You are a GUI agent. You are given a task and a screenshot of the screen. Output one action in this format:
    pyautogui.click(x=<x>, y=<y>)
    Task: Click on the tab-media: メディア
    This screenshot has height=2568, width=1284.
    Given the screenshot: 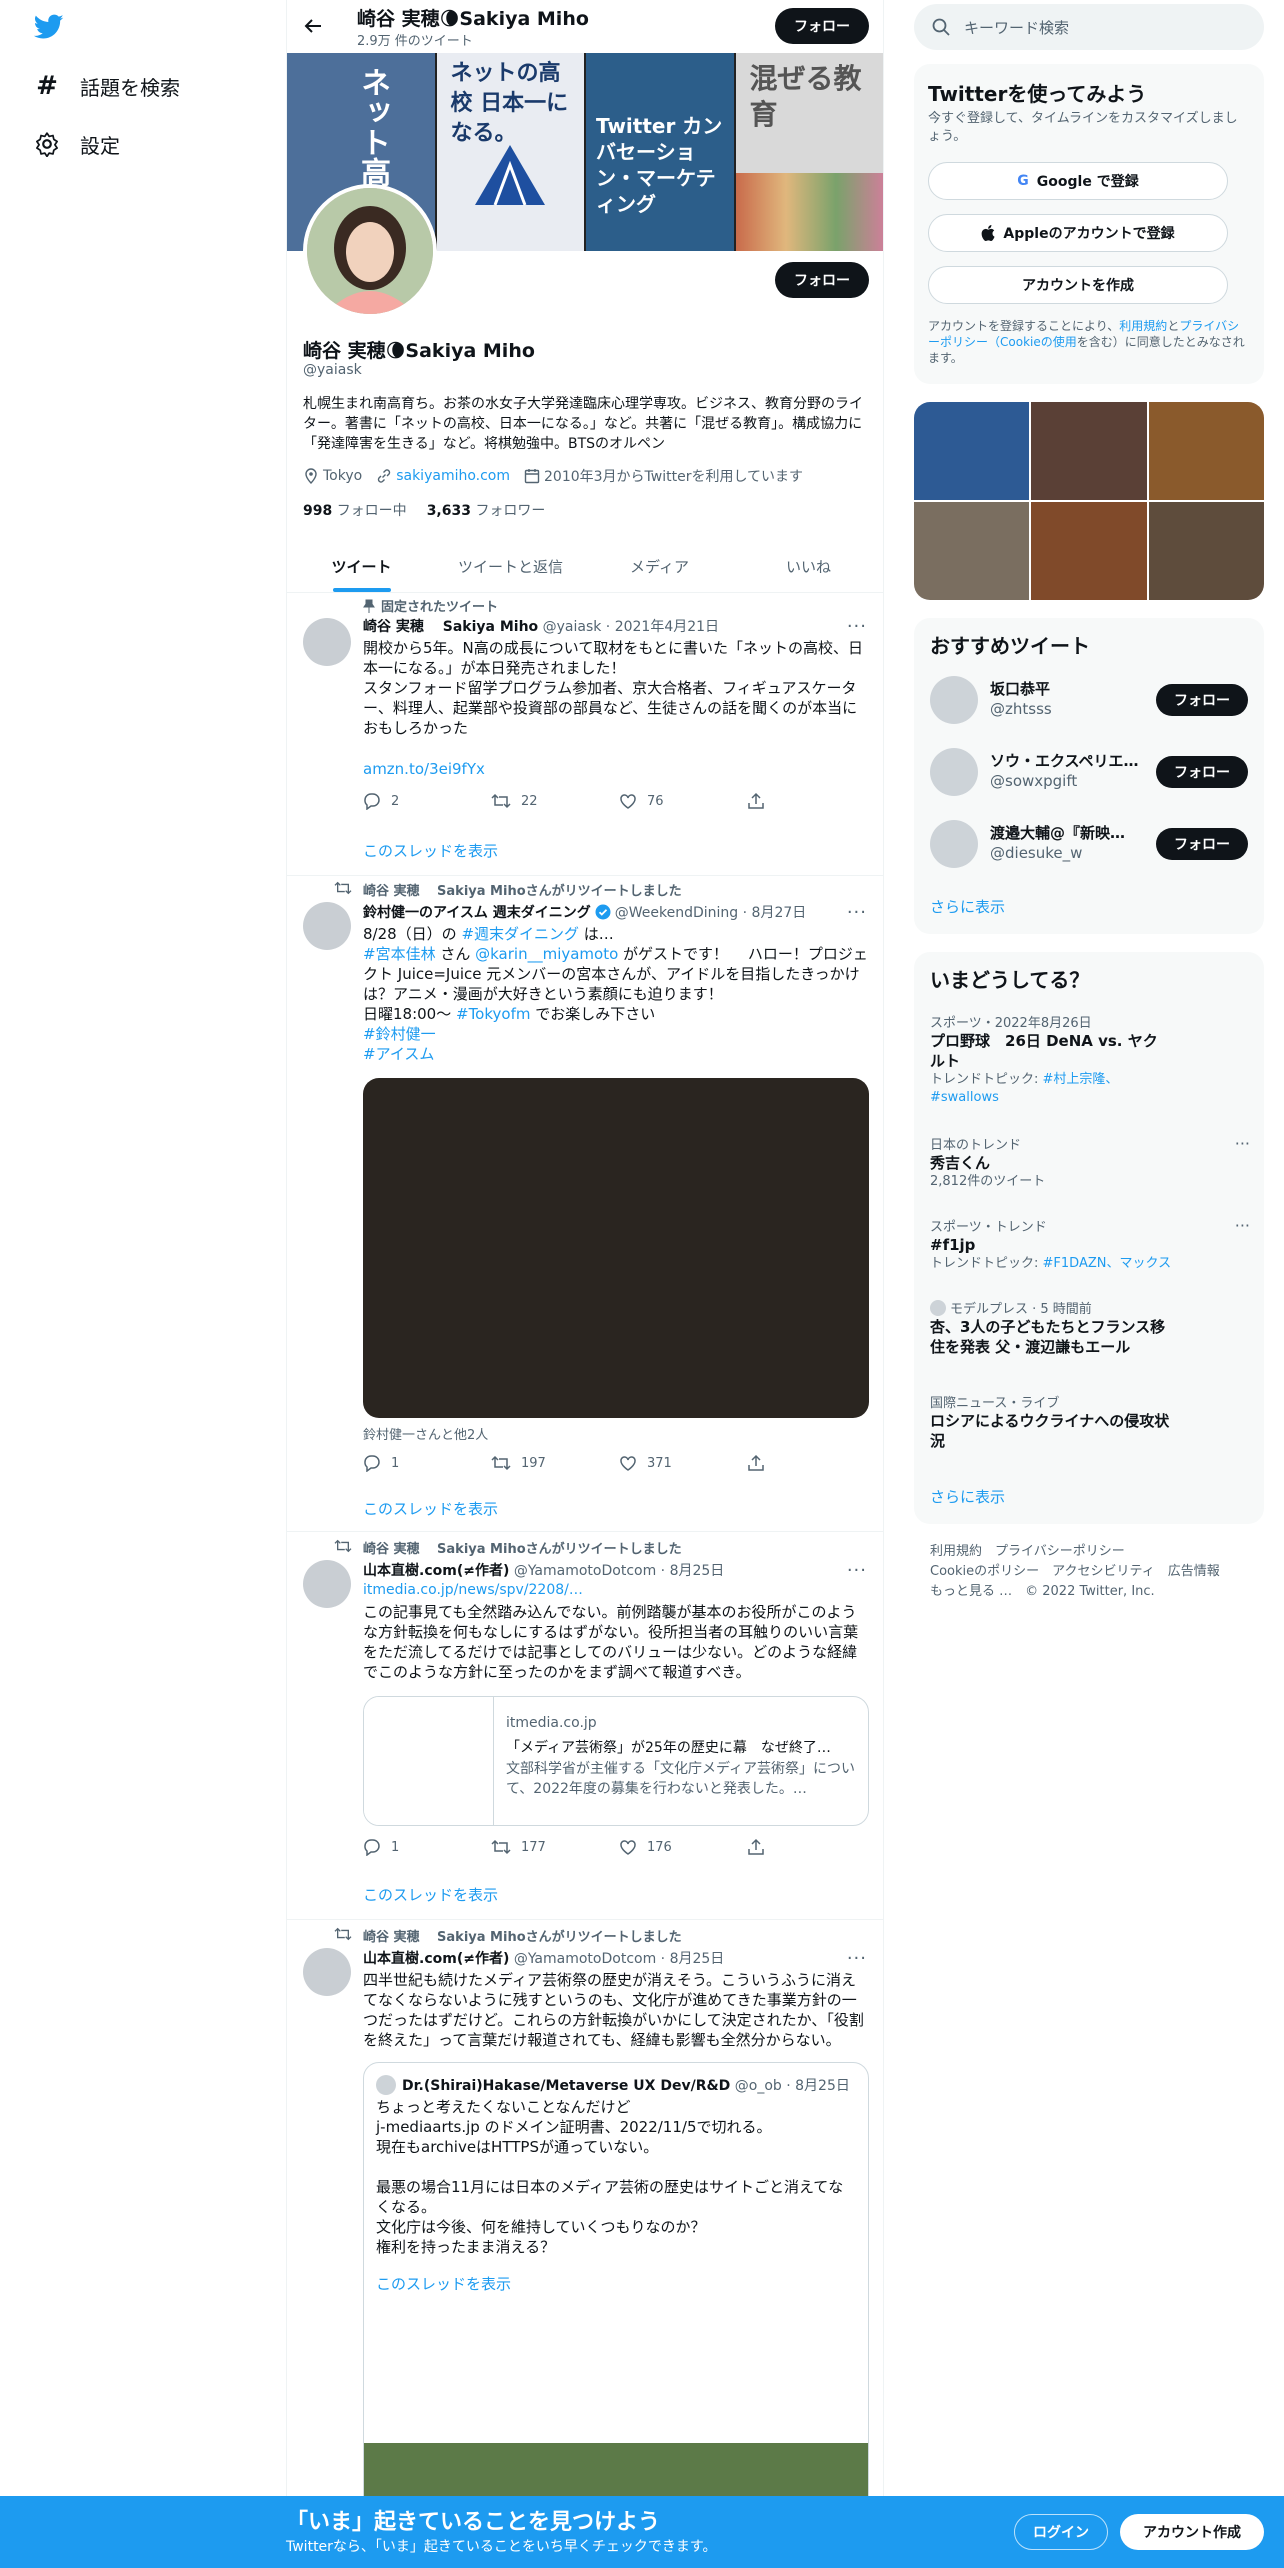 What is the action you would take?
    pyautogui.click(x=659, y=566)
    